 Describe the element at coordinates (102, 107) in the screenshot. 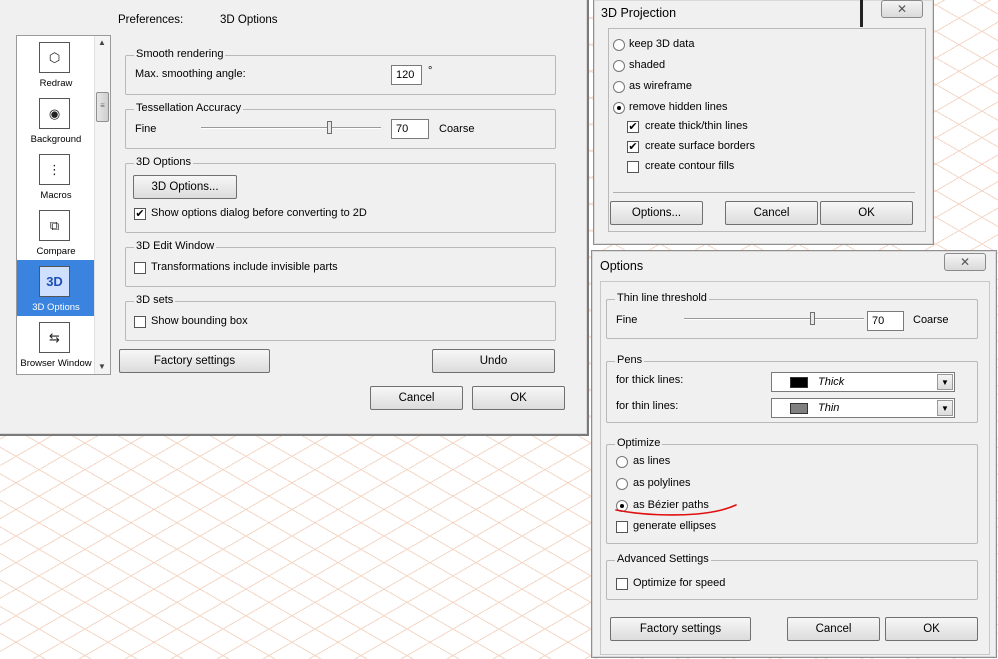

I see `scroll-thumb: ≡` at that location.